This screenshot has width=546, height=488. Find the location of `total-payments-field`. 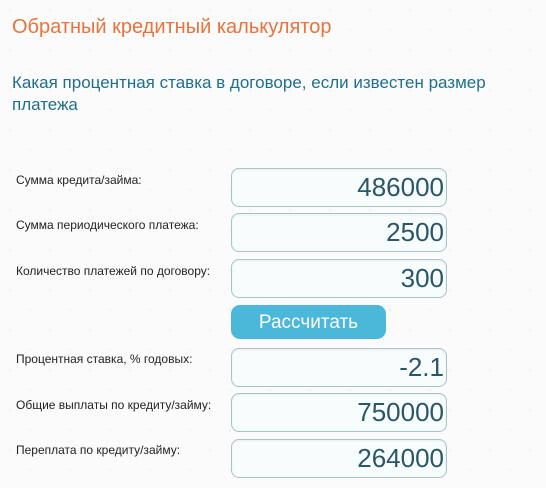

total-payments-field is located at coordinates (339, 412).